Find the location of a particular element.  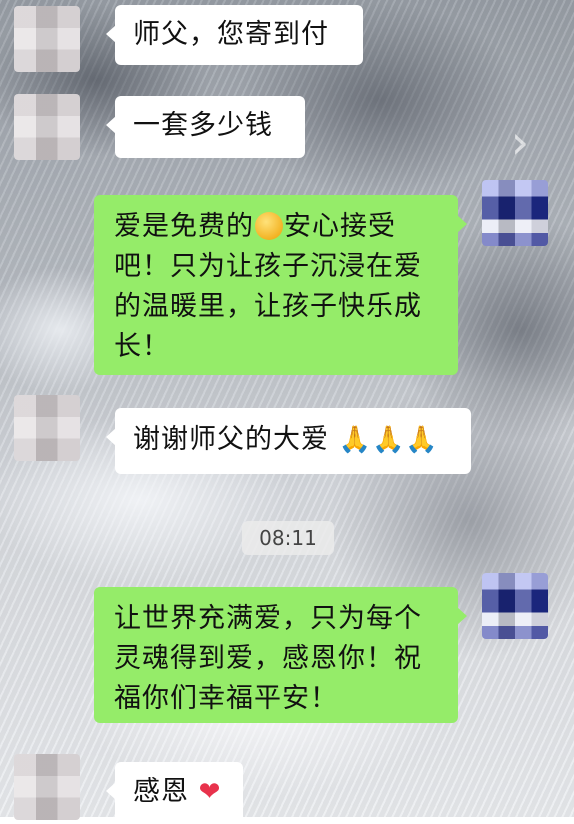

message-bubble-outgoing: 爱是免费的 安心接受吧！只为让孩子沉浸在爱的温暖里，让孩子快乐成长！ is located at coordinates (280, 285).